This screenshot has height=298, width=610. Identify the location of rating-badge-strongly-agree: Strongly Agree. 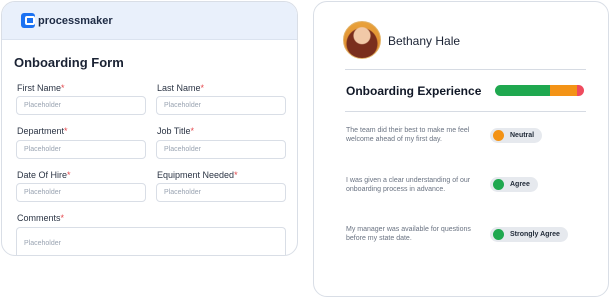
(529, 234).